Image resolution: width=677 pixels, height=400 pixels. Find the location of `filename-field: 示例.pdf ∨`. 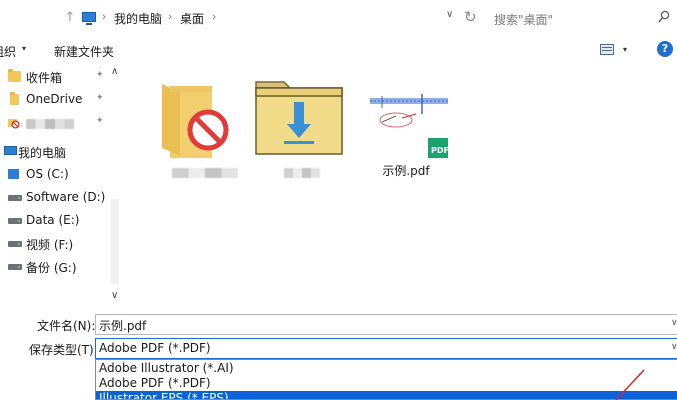

filename-field: 示例.pdf ∨ is located at coordinates (386, 324).